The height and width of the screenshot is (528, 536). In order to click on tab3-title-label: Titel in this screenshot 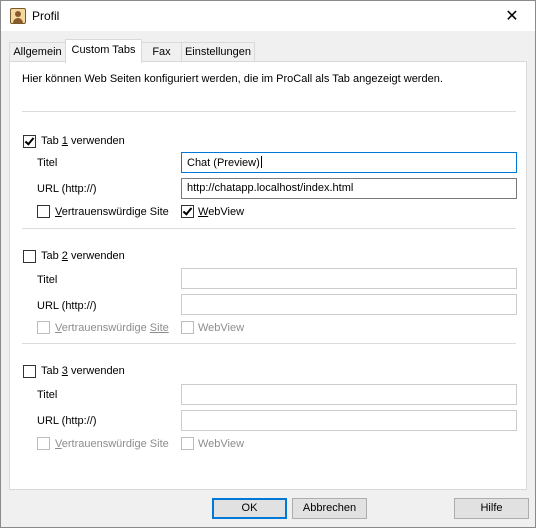, I will do `click(47, 395)`.